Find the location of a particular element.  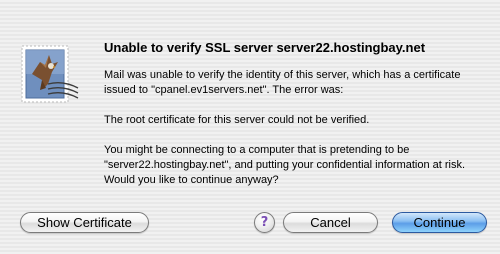

help-icon: ? is located at coordinates (264, 222).